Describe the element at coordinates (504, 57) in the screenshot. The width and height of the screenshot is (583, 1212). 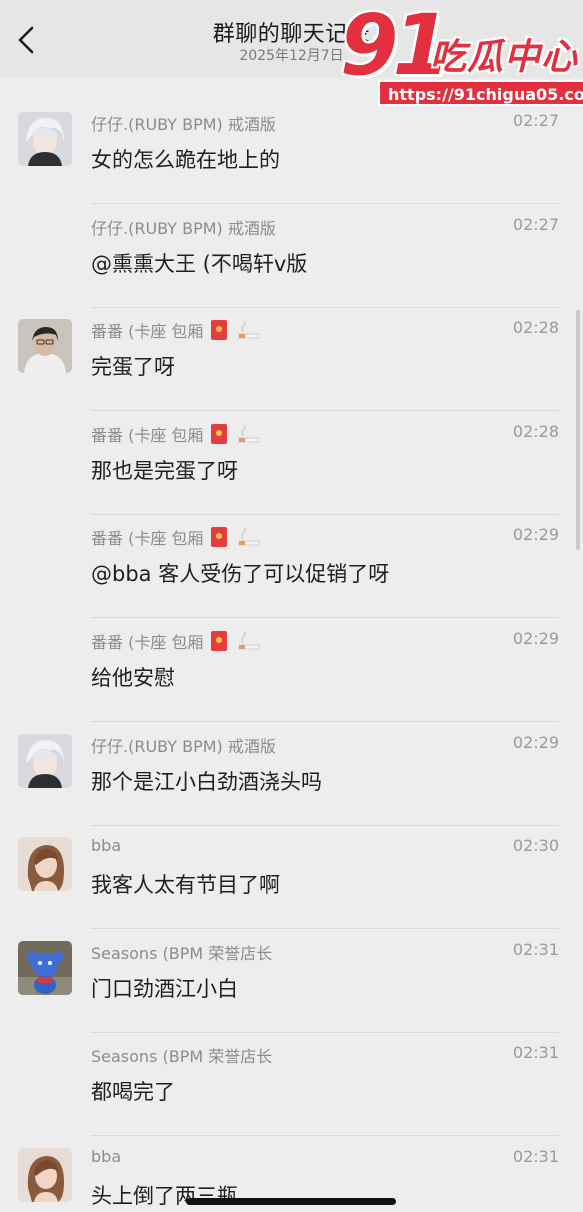
I see `watermark-name: 吃瓜中心` at that location.